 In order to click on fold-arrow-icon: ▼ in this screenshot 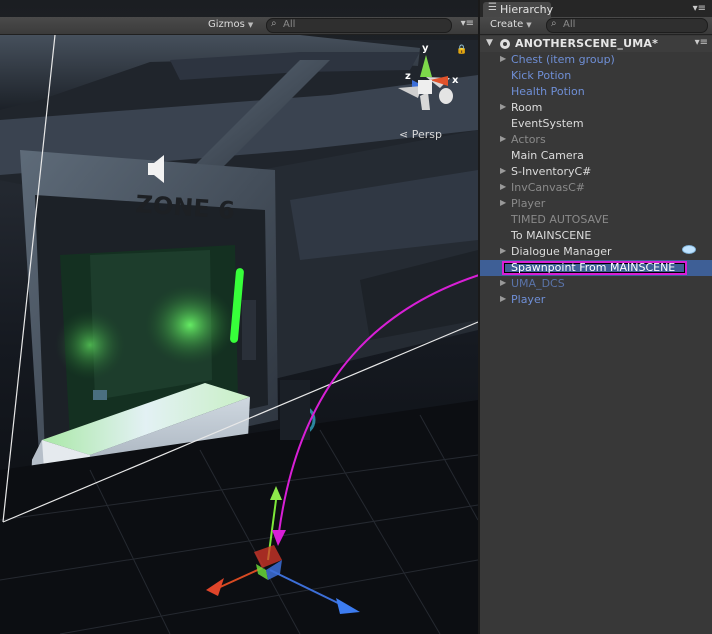, I will do `click(489, 43)`.